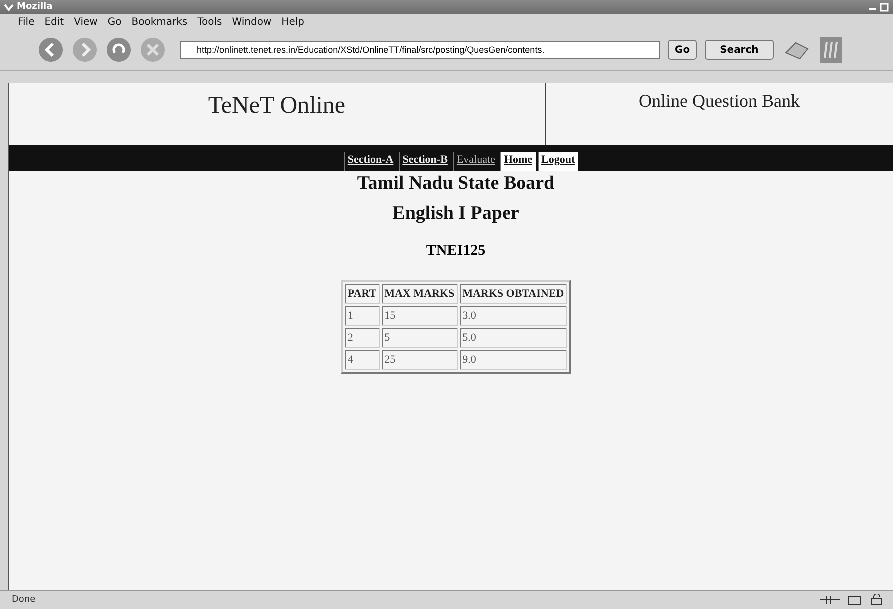 The height and width of the screenshot is (609, 893). Describe the element at coordinates (877, 600) in the screenshot. I see `lock-icon` at that location.